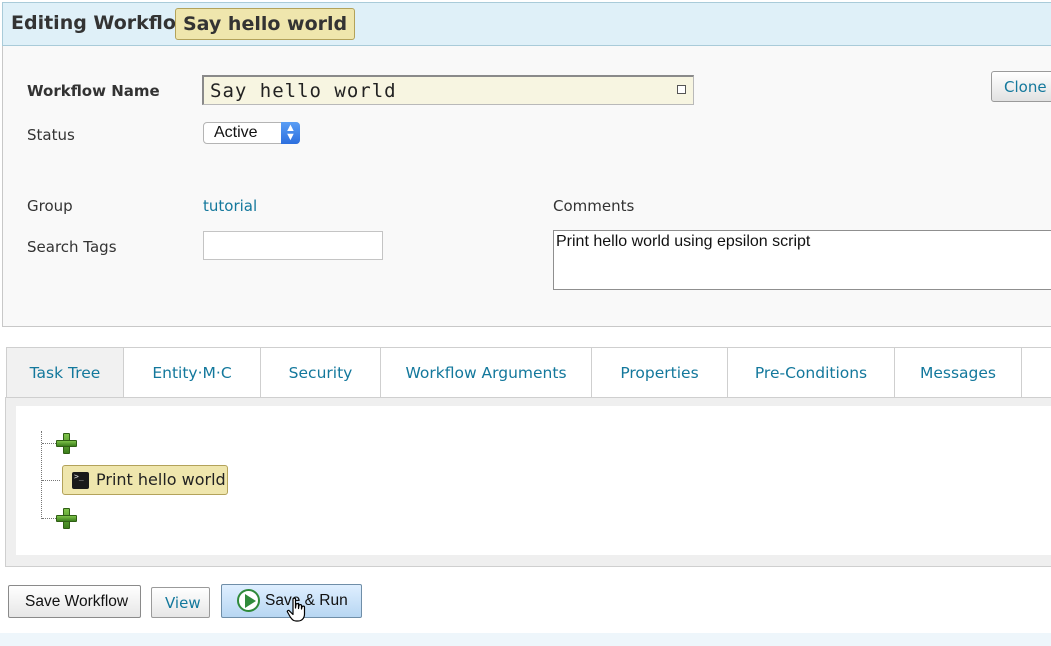  Describe the element at coordinates (66, 443) in the screenshot. I see `add-task-top-icon` at that location.